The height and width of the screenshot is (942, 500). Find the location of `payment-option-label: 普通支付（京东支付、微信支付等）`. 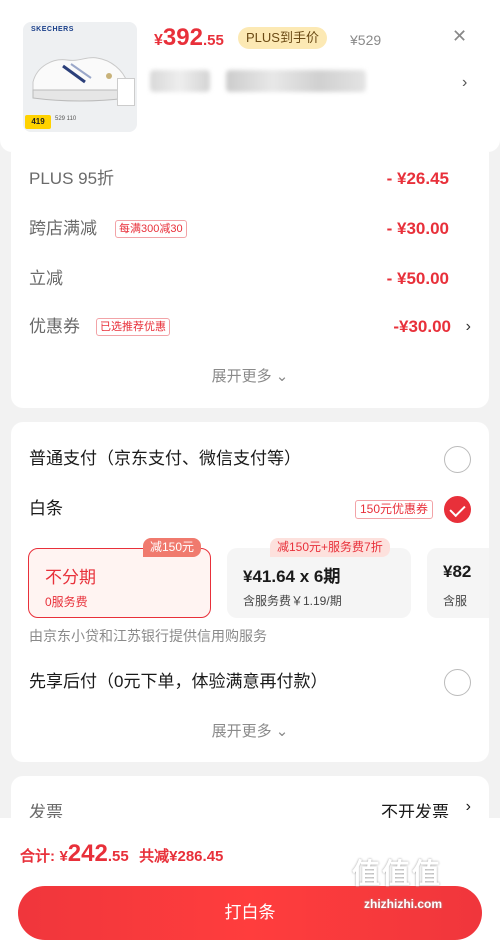

payment-option-label: 普通支付（京东支付、微信支付等） is located at coordinates (165, 458).